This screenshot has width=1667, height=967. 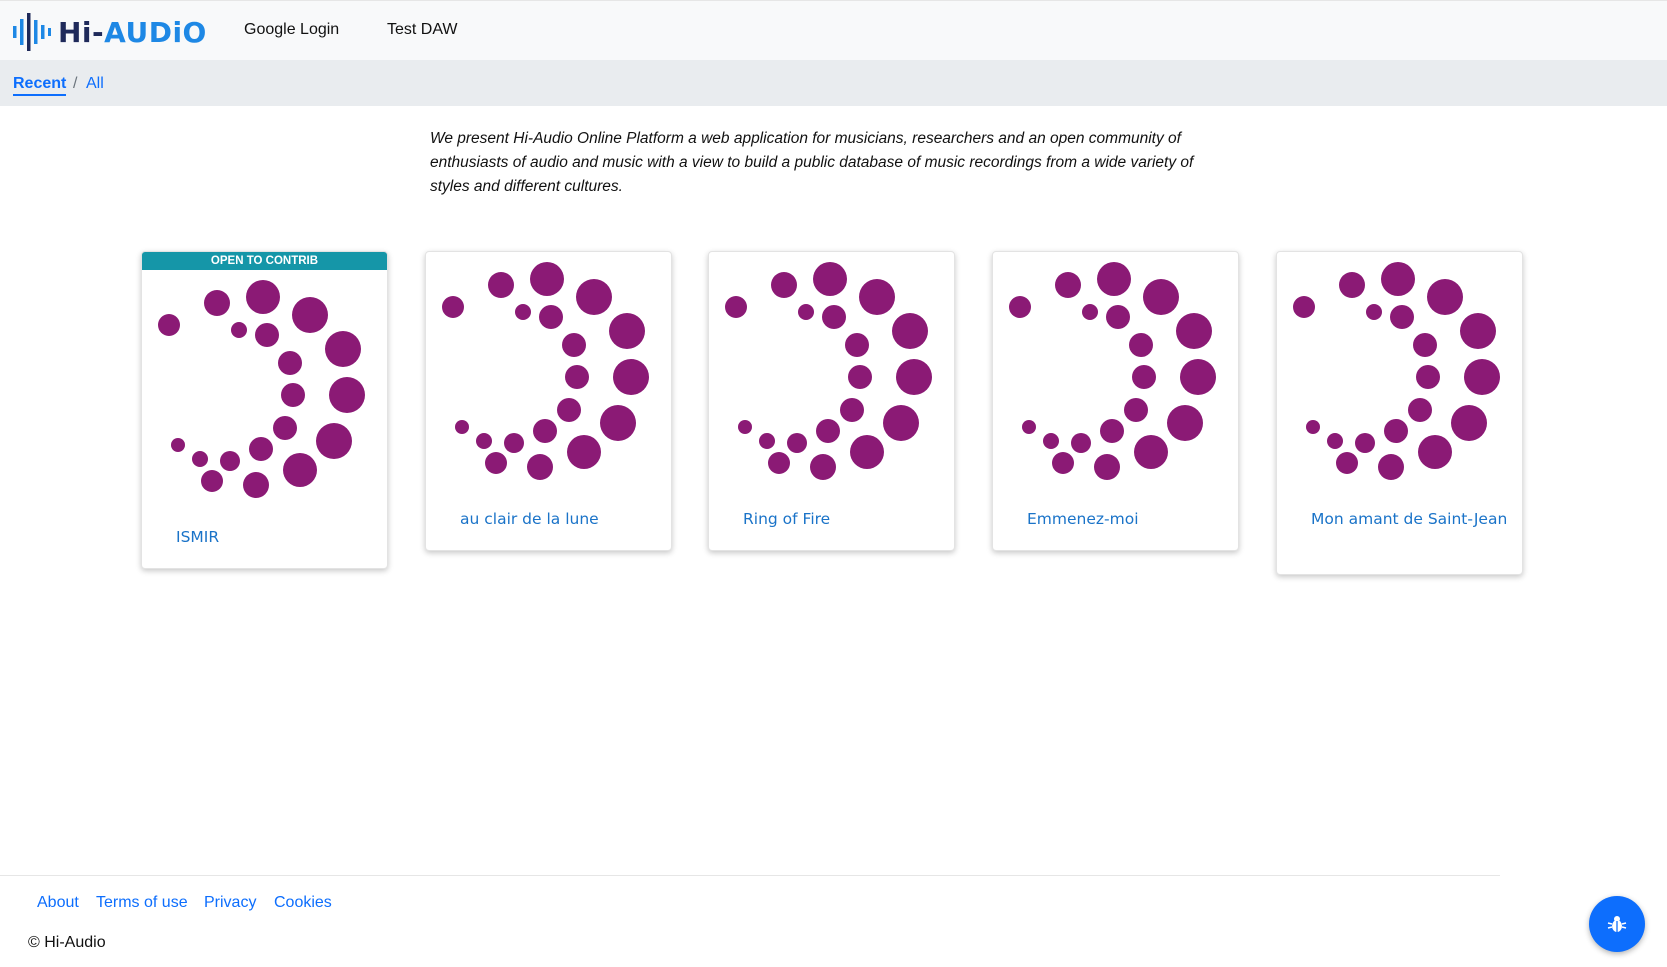 What do you see at coordinates (422, 30) in the screenshot?
I see `nav-test-daw: Test DAW` at bounding box center [422, 30].